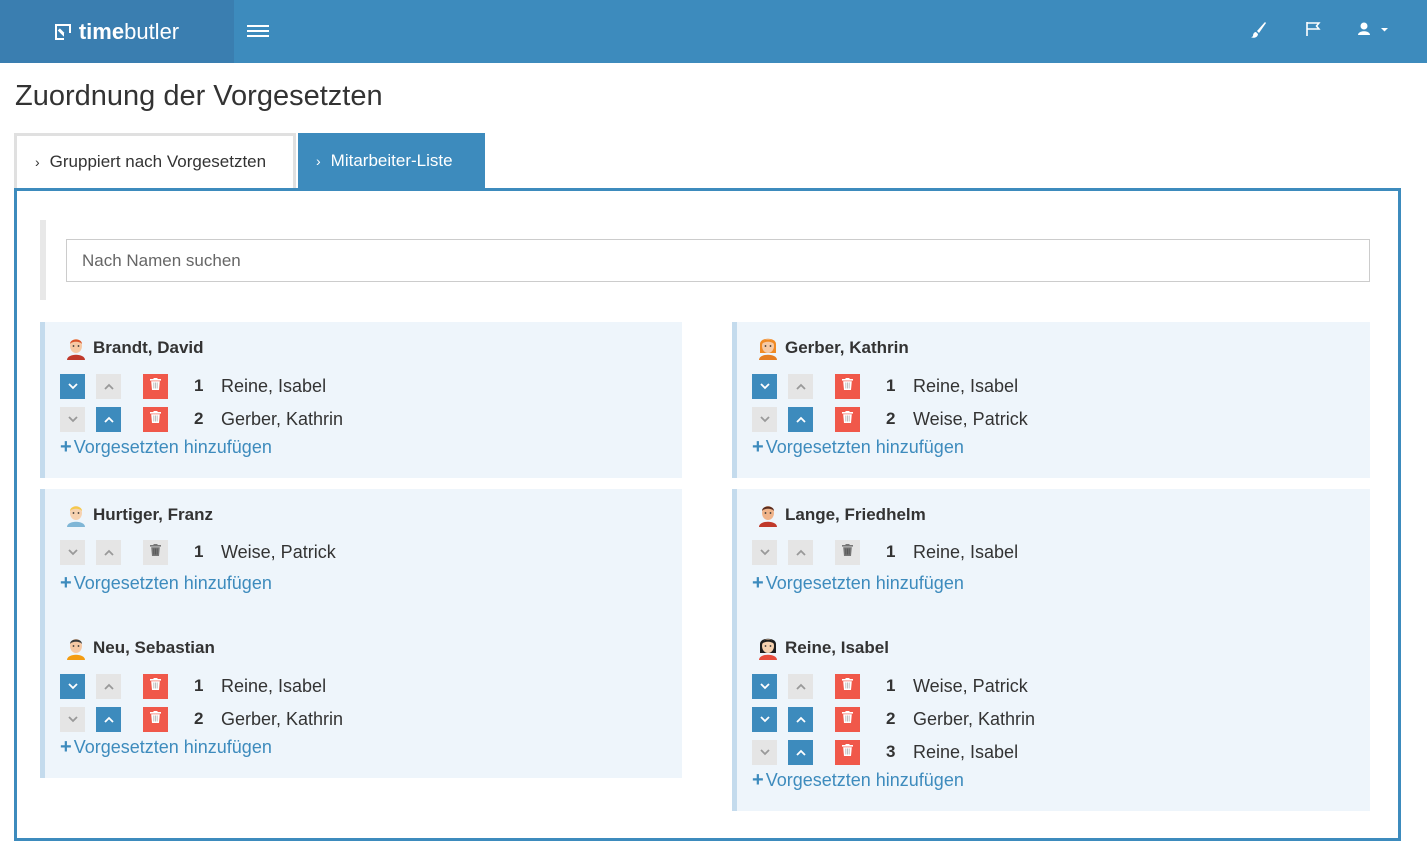 This screenshot has width=1427, height=867. Describe the element at coordinates (152, 31) in the screenshot. I see `brand-name-light: butler` at that location.